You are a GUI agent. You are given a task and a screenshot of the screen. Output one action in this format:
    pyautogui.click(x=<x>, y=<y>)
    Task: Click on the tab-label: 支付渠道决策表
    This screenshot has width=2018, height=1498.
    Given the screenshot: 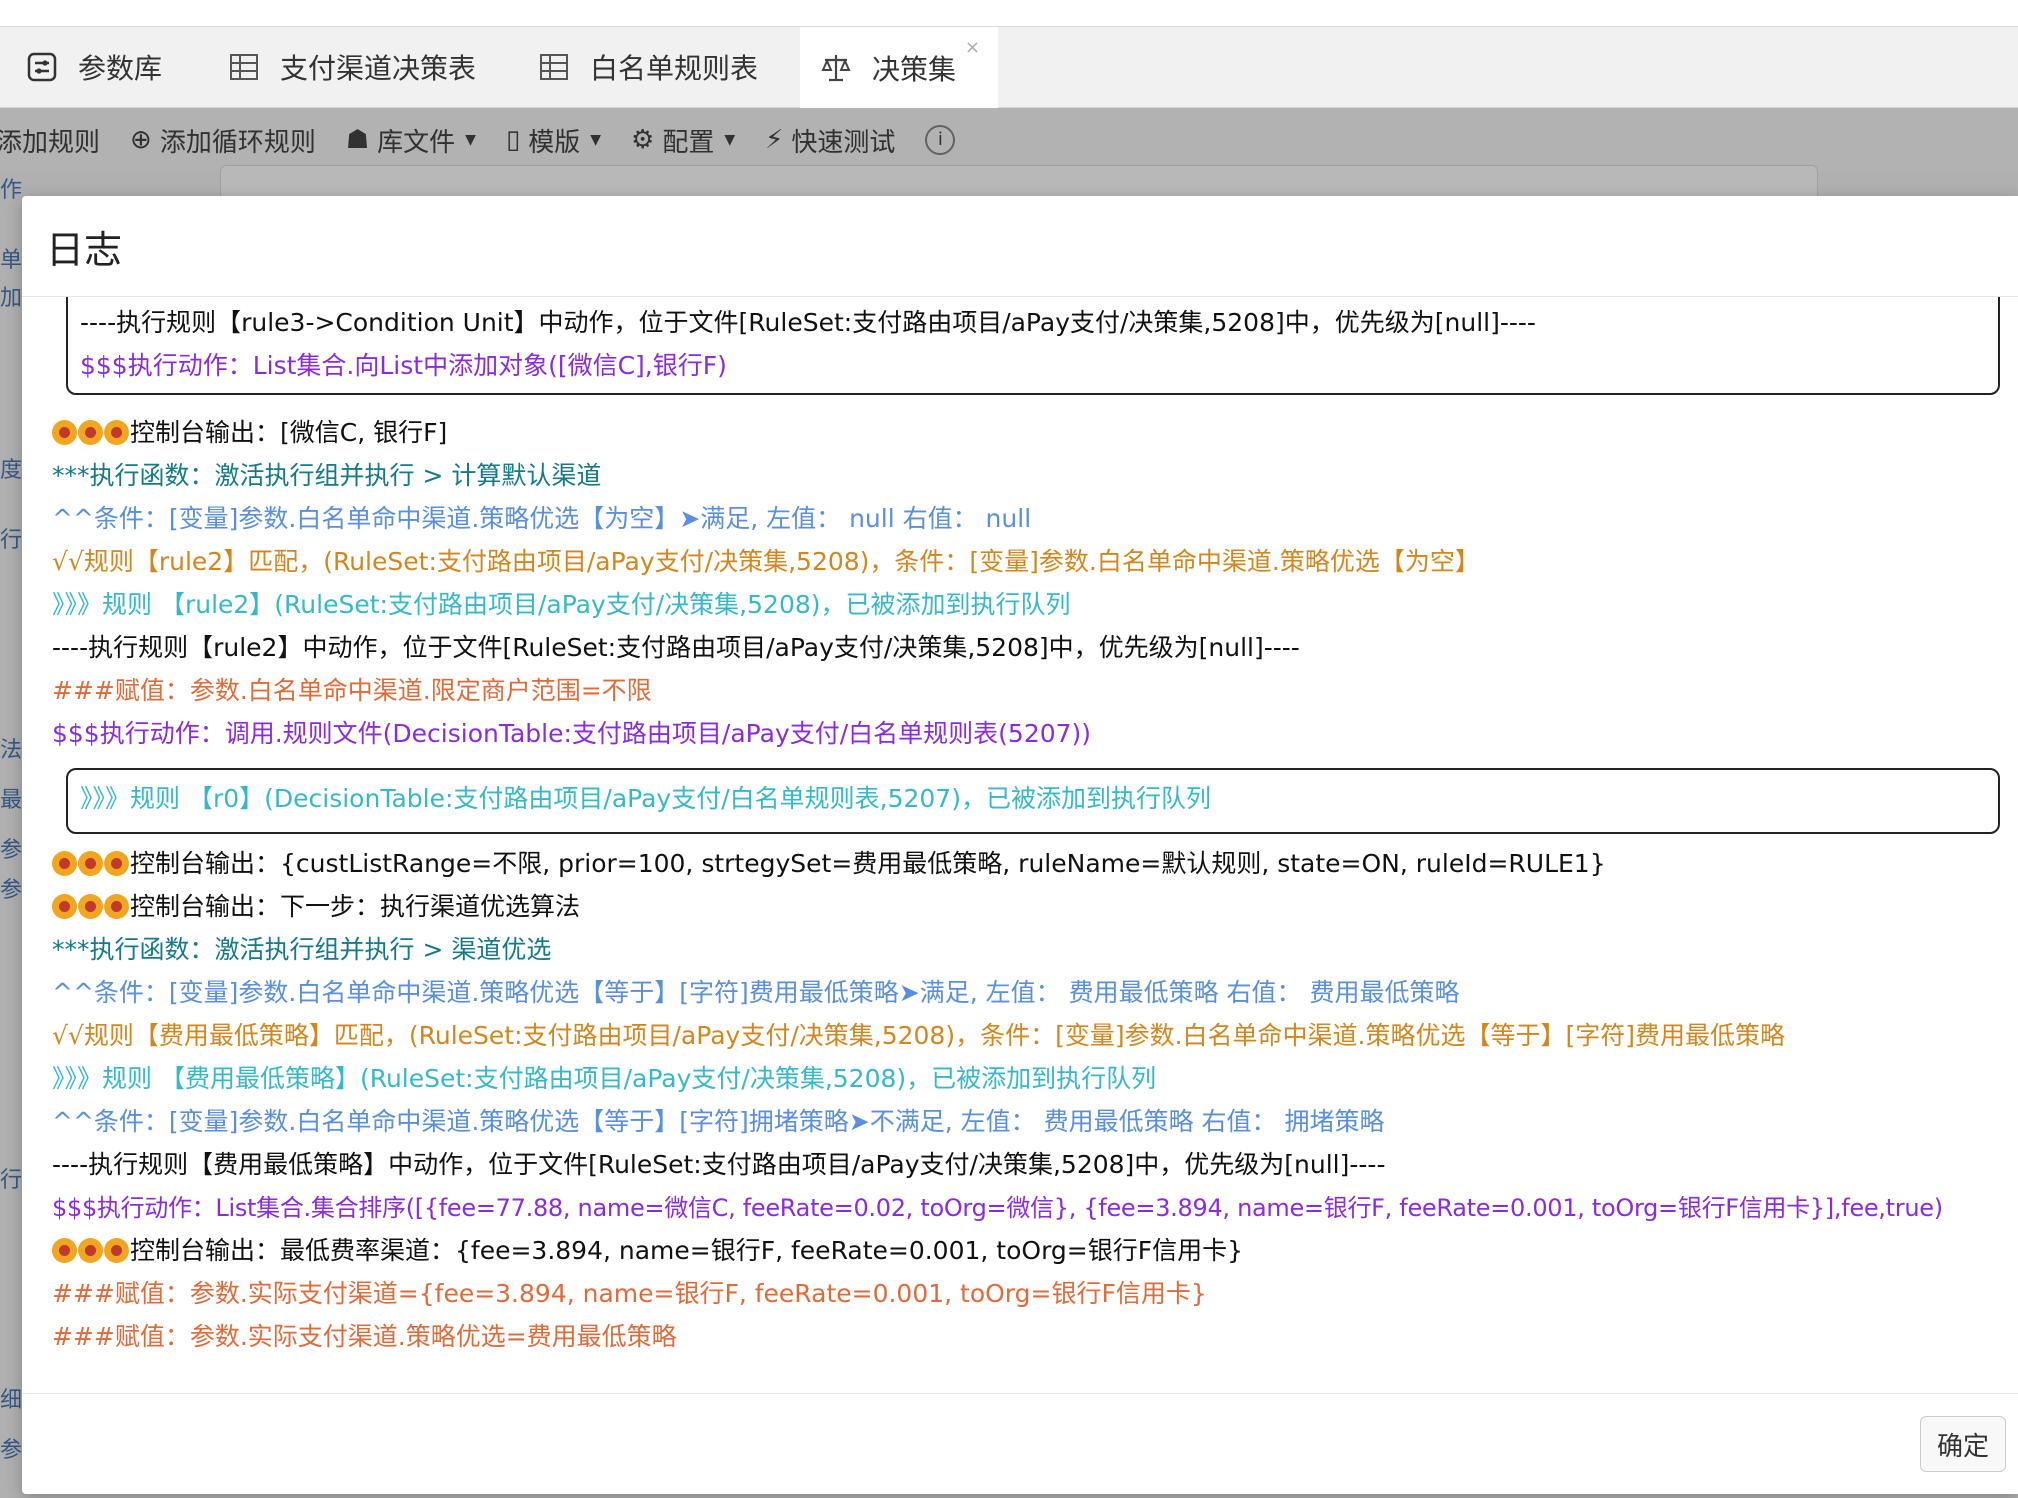 What is the action you would take?
    pyautogui.click(x=378, y=68)
    